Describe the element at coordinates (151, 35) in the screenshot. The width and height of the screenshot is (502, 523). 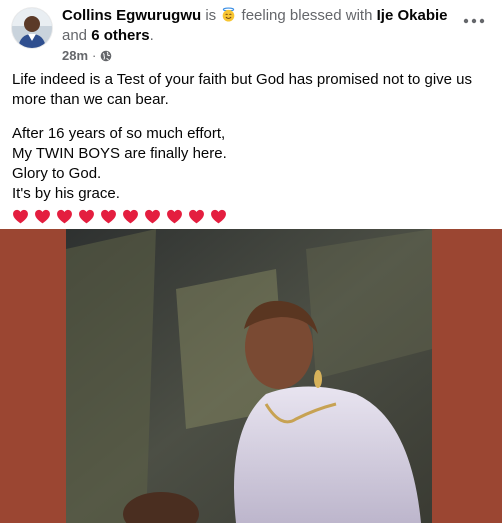
I see `header-period: .` at that location.